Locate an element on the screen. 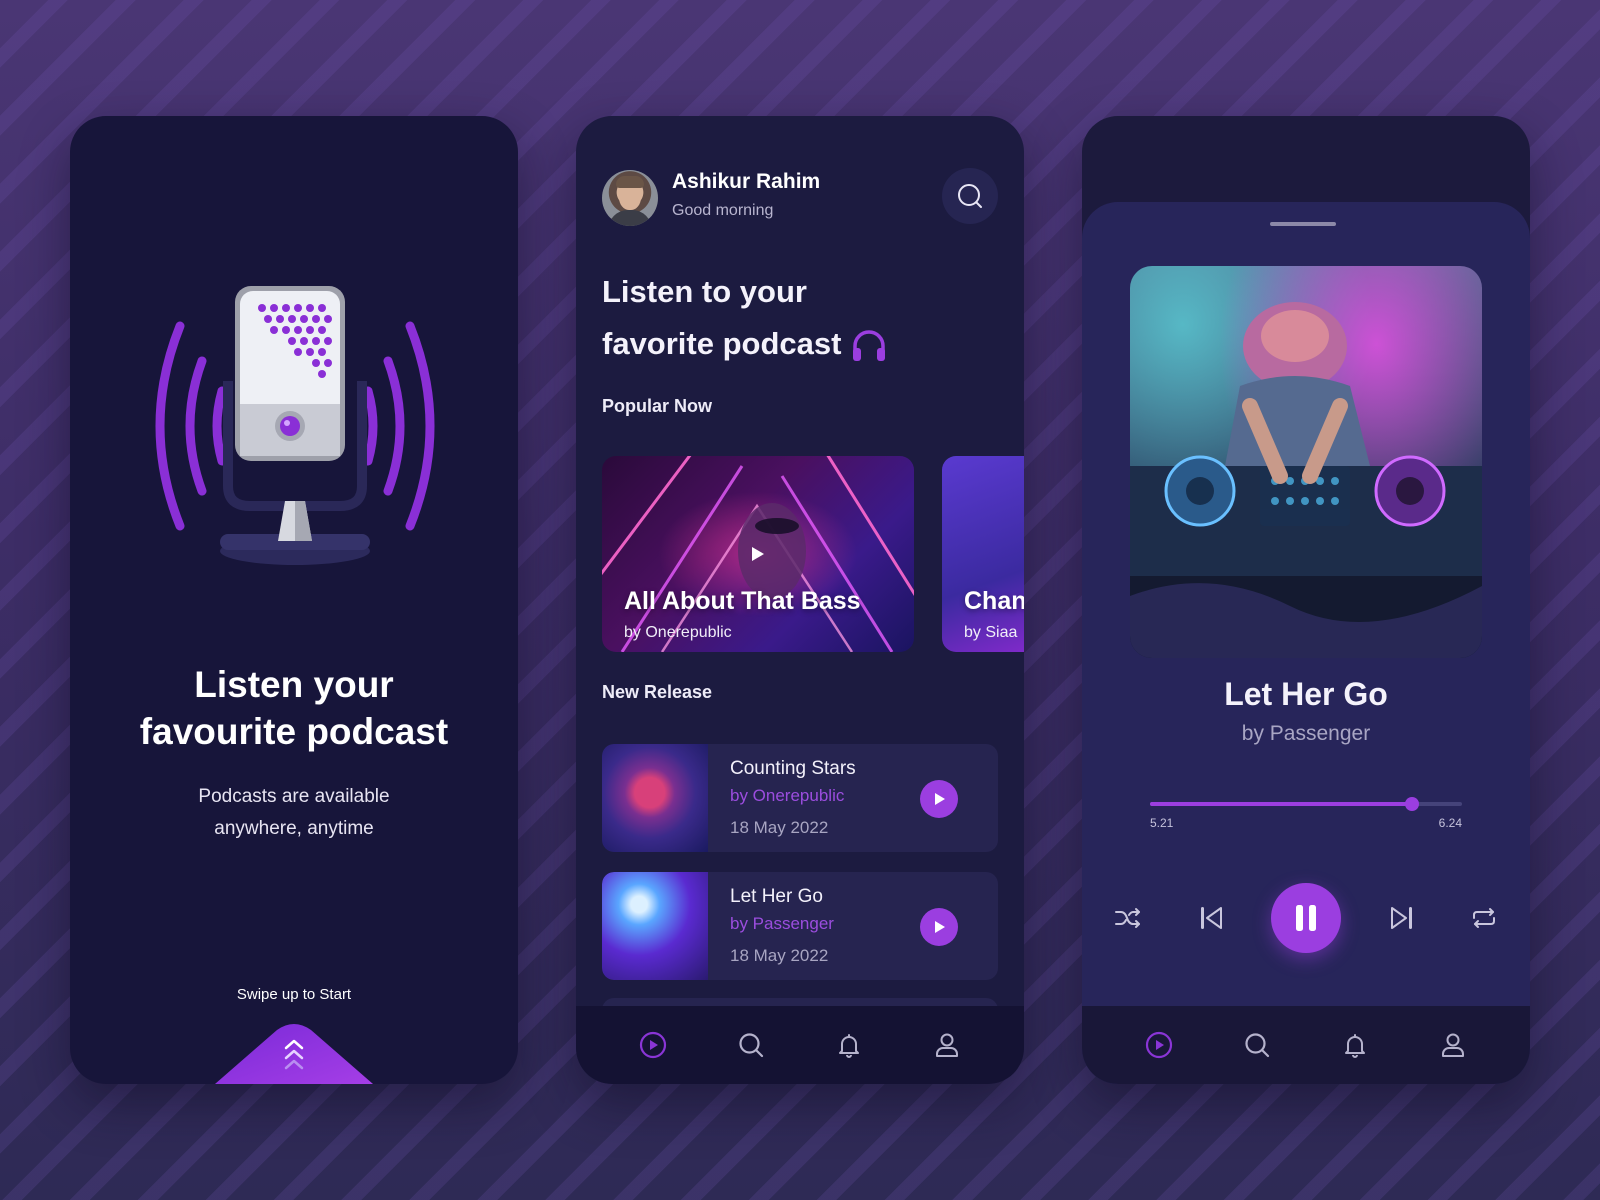 The height and width of the screenshot is (1200, 1600). list-item: Let Her Go by Passenger 18 May 2022 is located at coordinates (800, 926).